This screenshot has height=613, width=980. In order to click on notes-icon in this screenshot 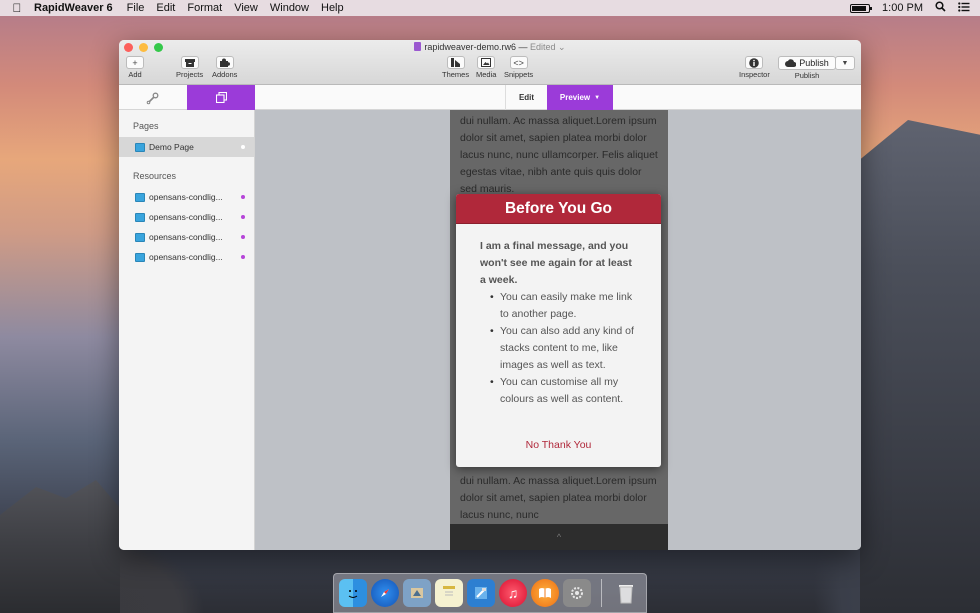, I will do `click(449, 593)`.